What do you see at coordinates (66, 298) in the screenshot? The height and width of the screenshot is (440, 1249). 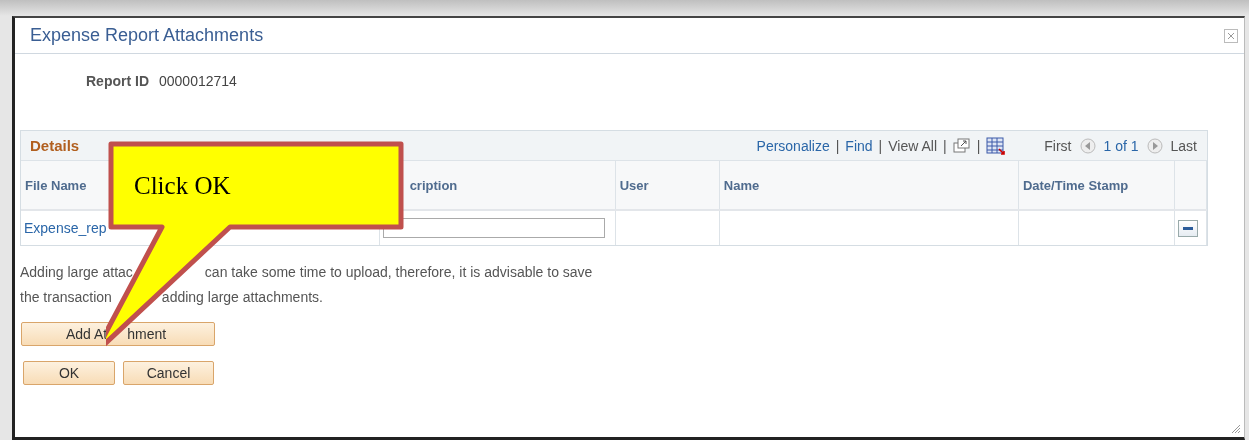 I see `notice-text: the transaction` at bounding box center [66, 298].